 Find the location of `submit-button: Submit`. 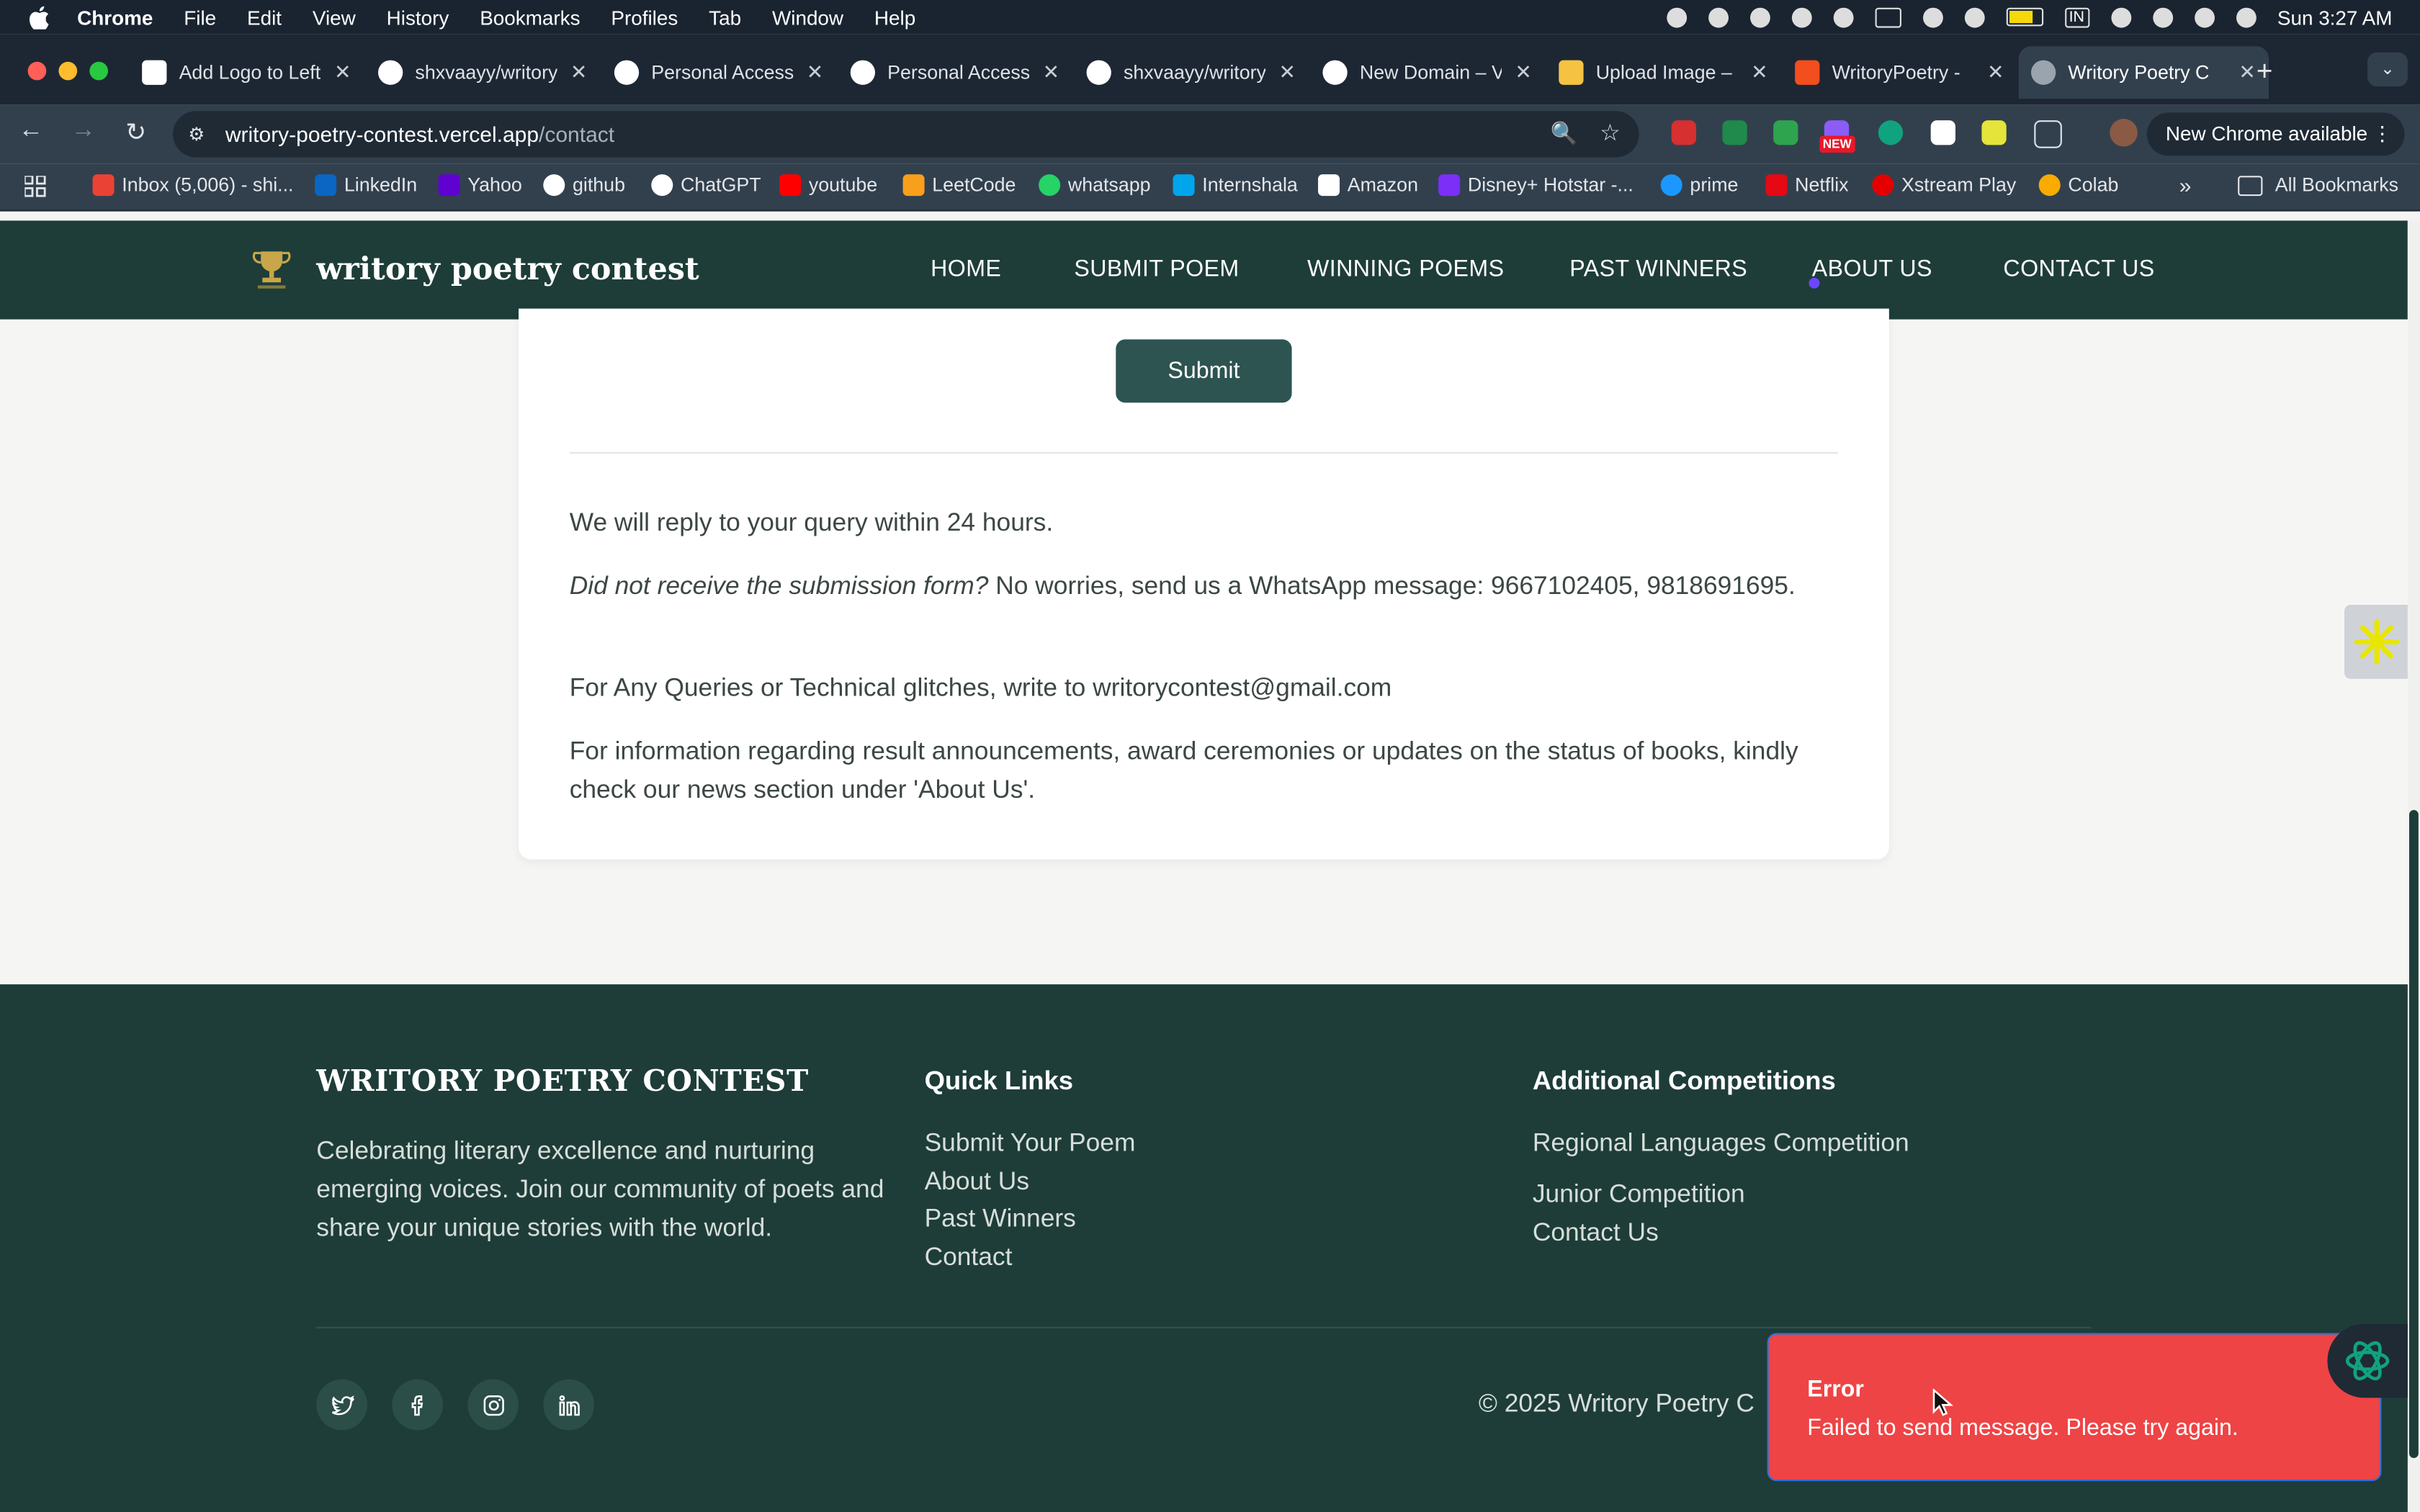

submit-button: Submit is located at coordinates (1204, 371).